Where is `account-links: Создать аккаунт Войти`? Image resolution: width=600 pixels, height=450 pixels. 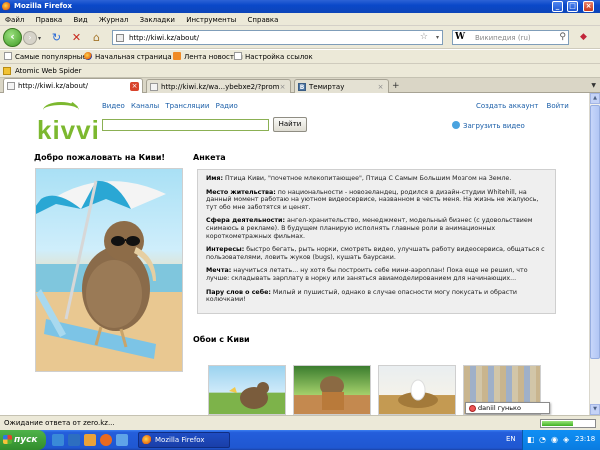 account-links: Создать аккаунт Войти is located at coordinates (519, 106).